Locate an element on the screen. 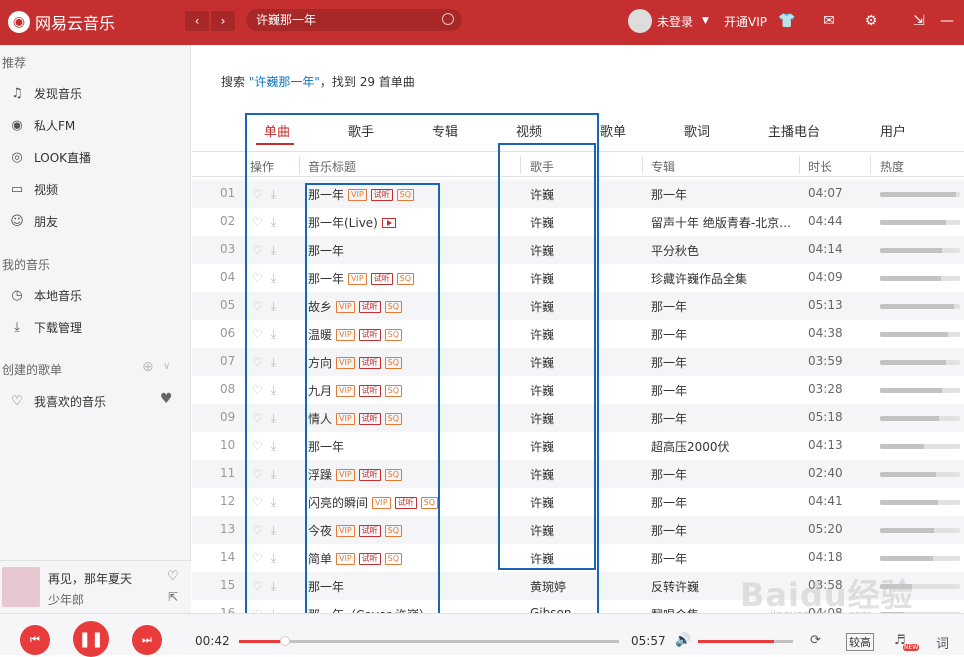 The width and height of the screenshot is (964, 657). sidebar-item-liked: ♡ 我喜欢的音乐 is located at coordinates (57, 401).